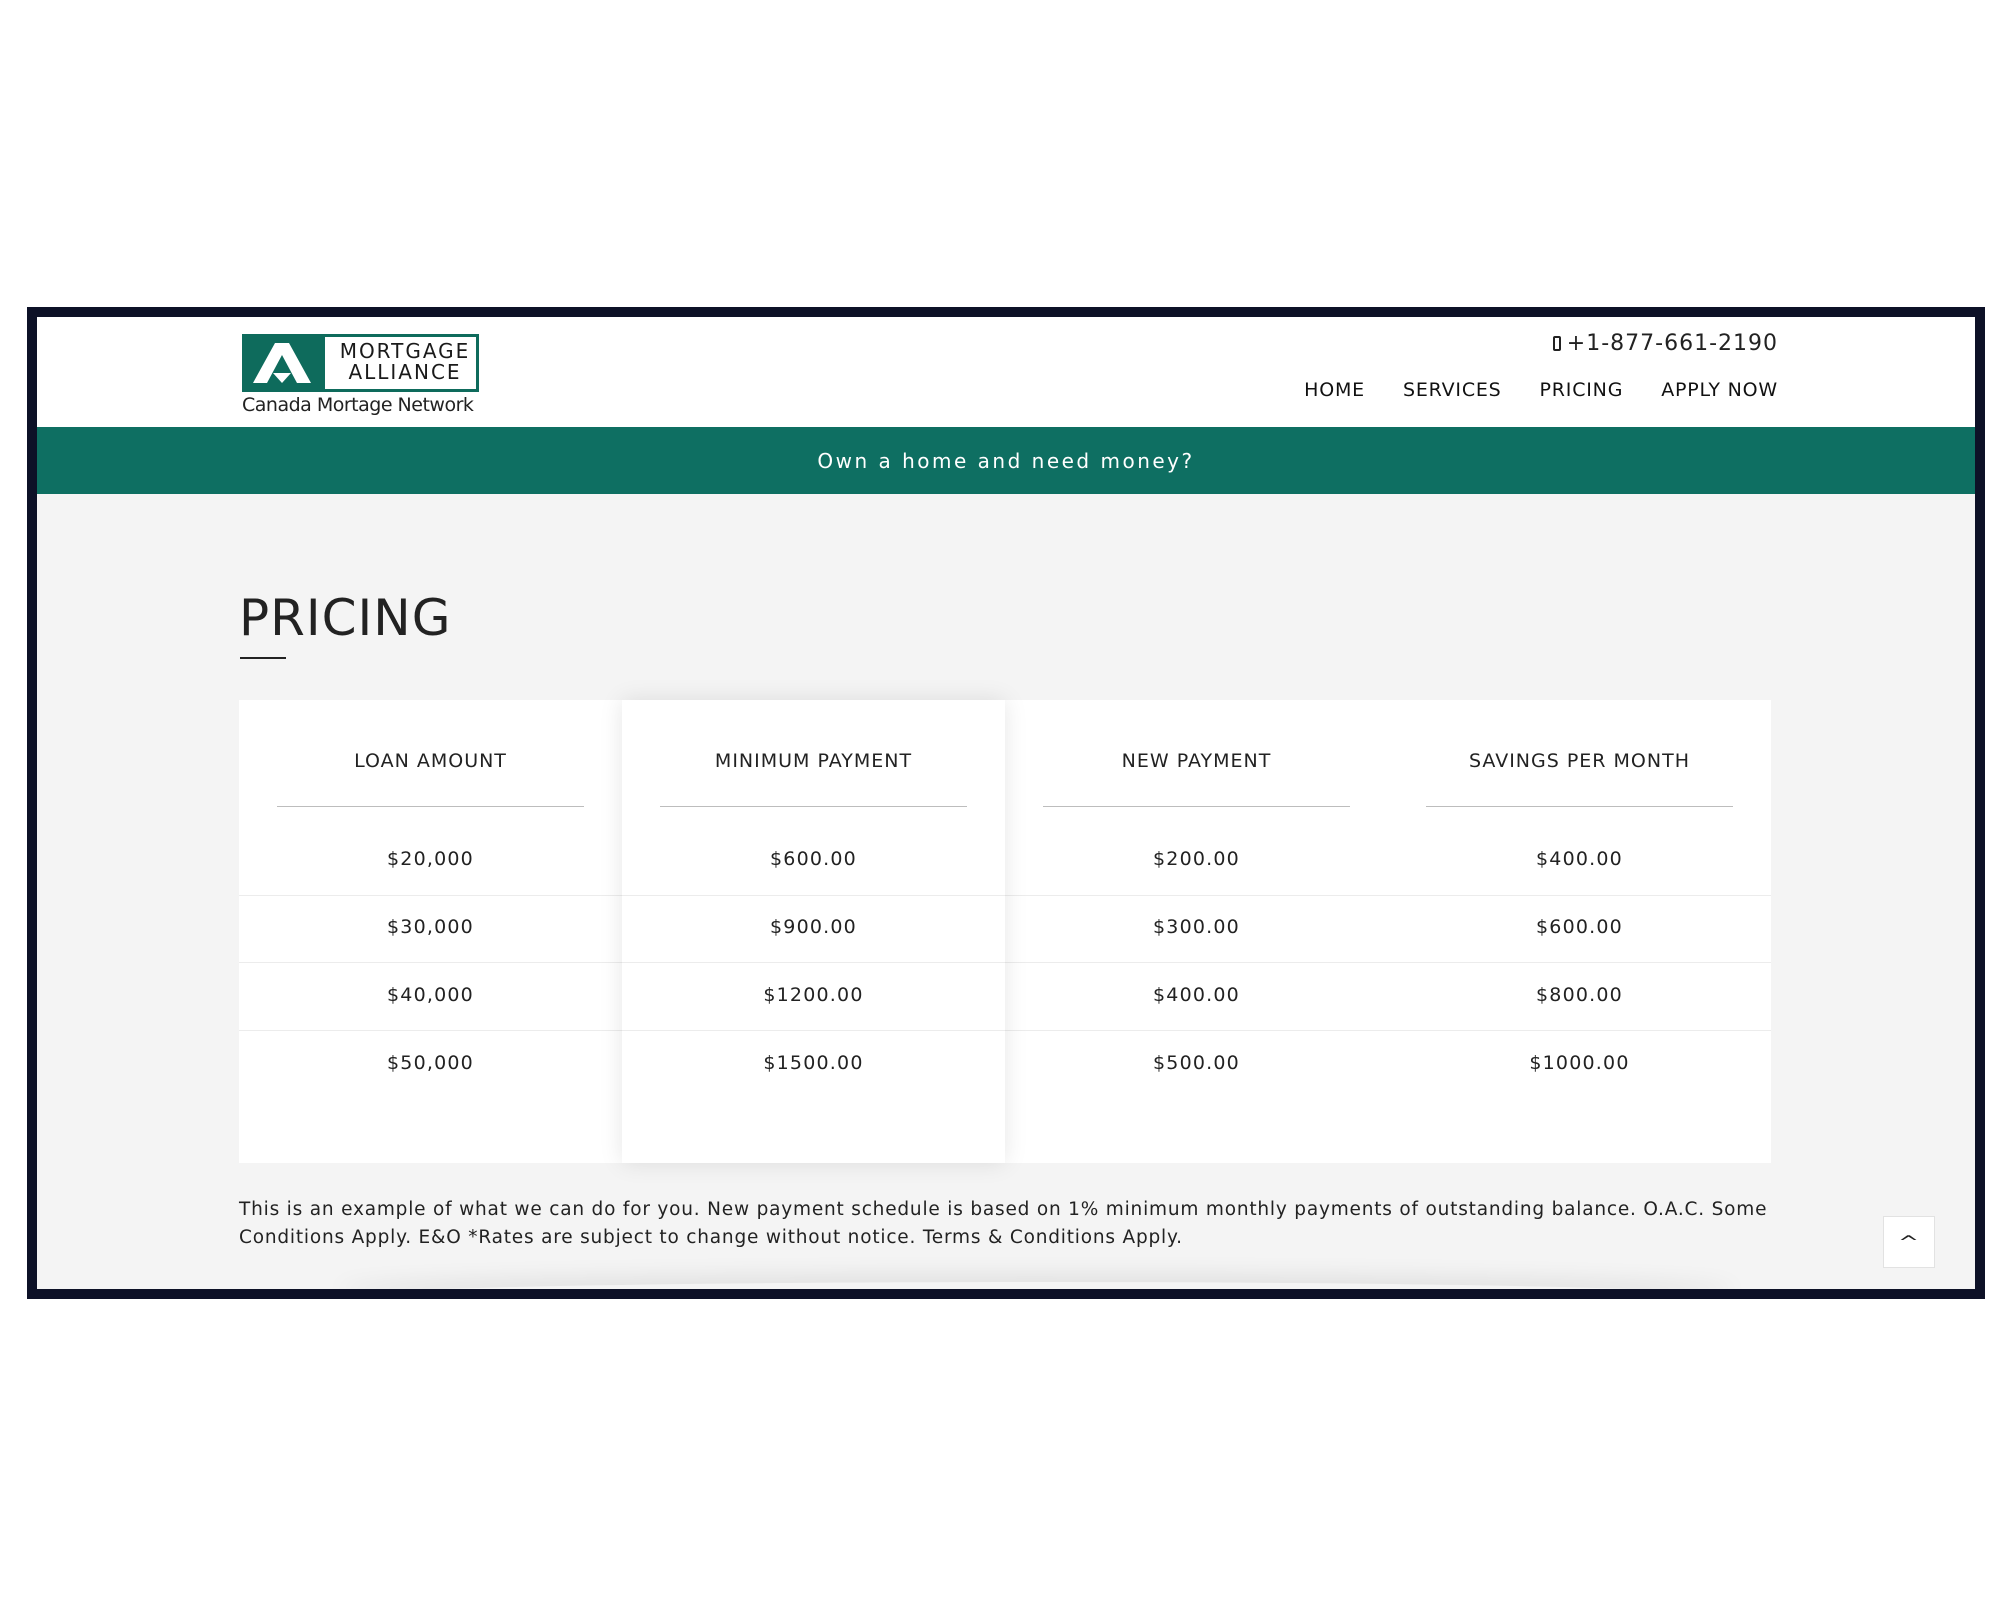 The height and width of the screenshot is (1600, 2000). I want to click on table-cell: $40,000, so click(430, 995).